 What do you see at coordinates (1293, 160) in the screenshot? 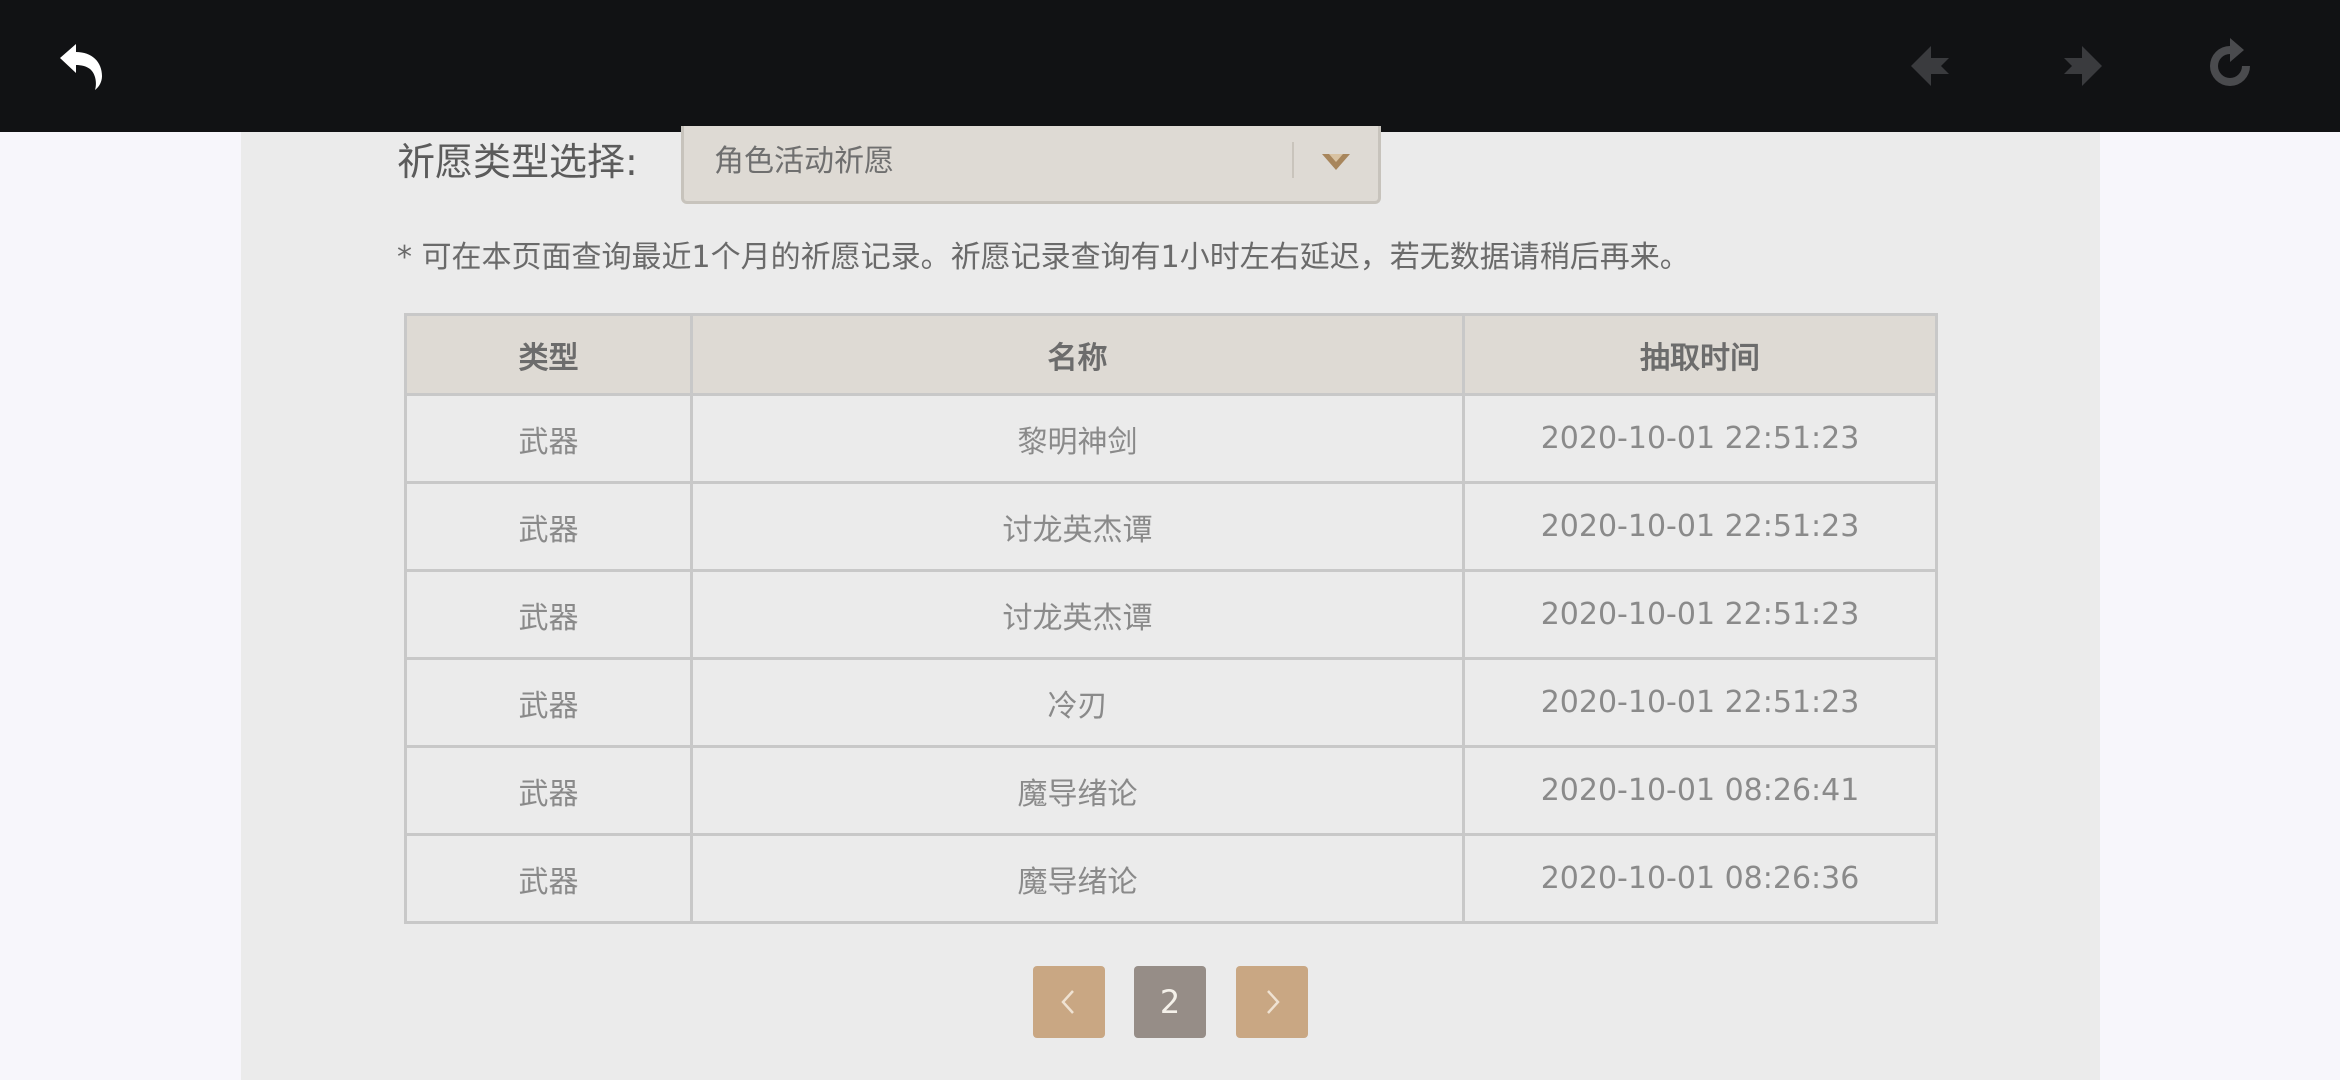
I see `select-divider` at bounding box center [1293, 160].